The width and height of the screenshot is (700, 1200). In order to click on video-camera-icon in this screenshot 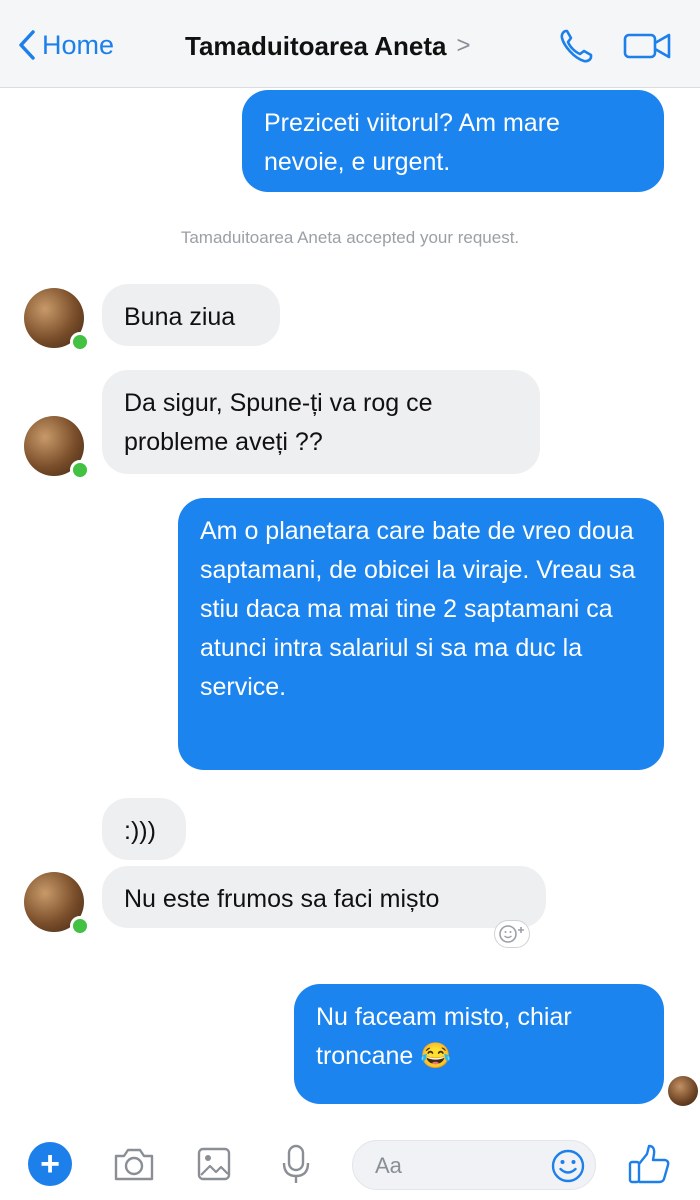, I will do `click(647, 46)`.